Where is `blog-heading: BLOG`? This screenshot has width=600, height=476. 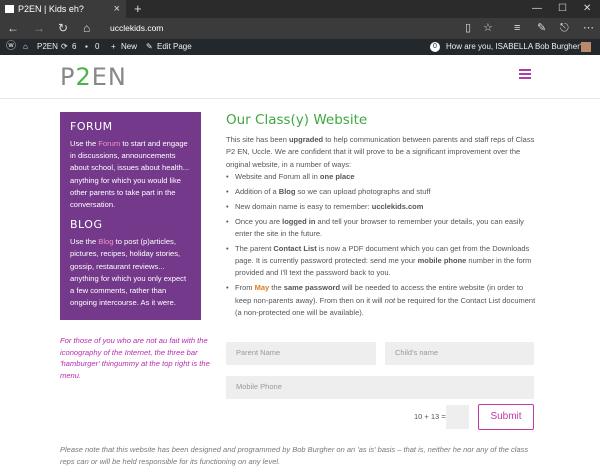
blog-heading: BLOG is located at coordinates (86, 225).